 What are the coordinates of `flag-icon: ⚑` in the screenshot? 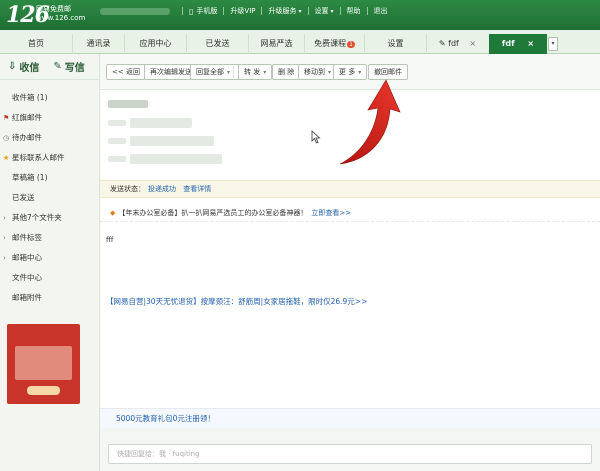 It's located at (6, 118).